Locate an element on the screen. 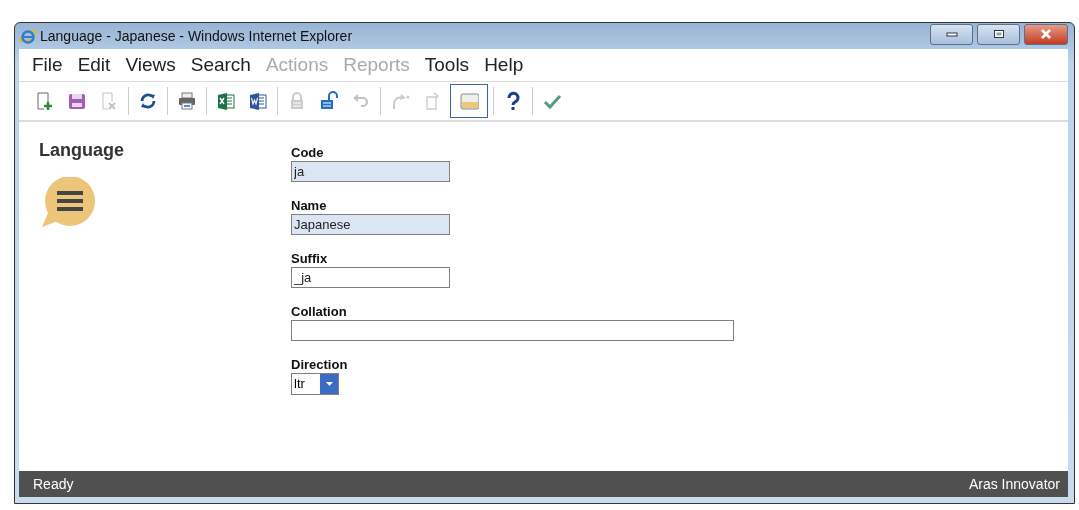 This screenshot has width=1079, height=510. close-icon is located at coordinates (1046, 34).